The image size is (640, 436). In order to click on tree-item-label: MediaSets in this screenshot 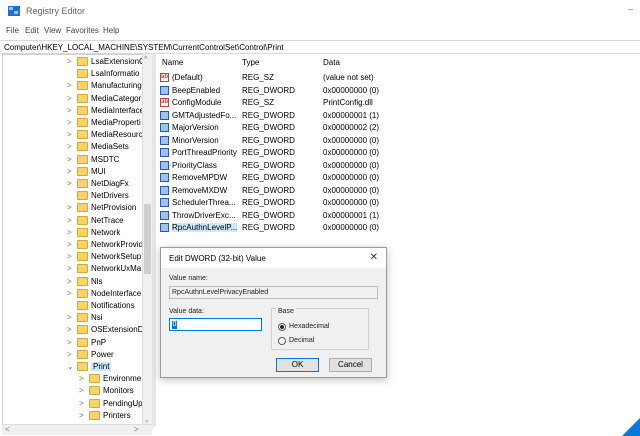, I will do `click(110, 146)`.